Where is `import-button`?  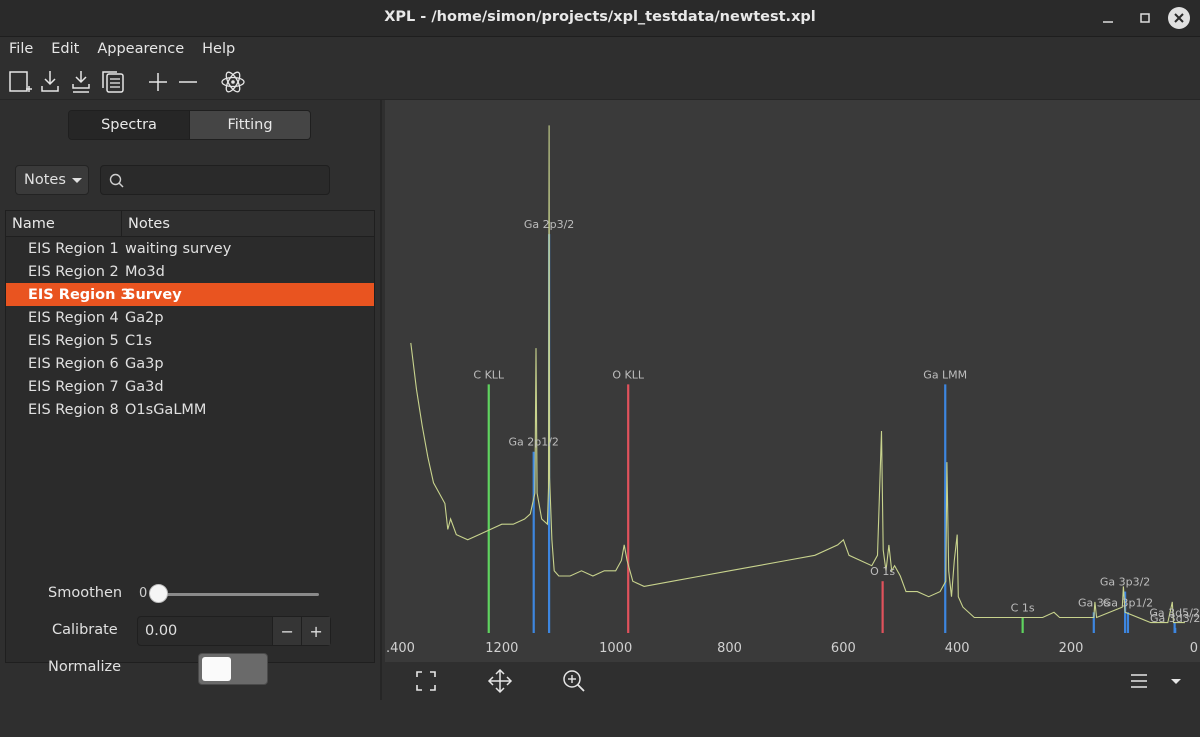
import-button is located at coordinates (51, 82).